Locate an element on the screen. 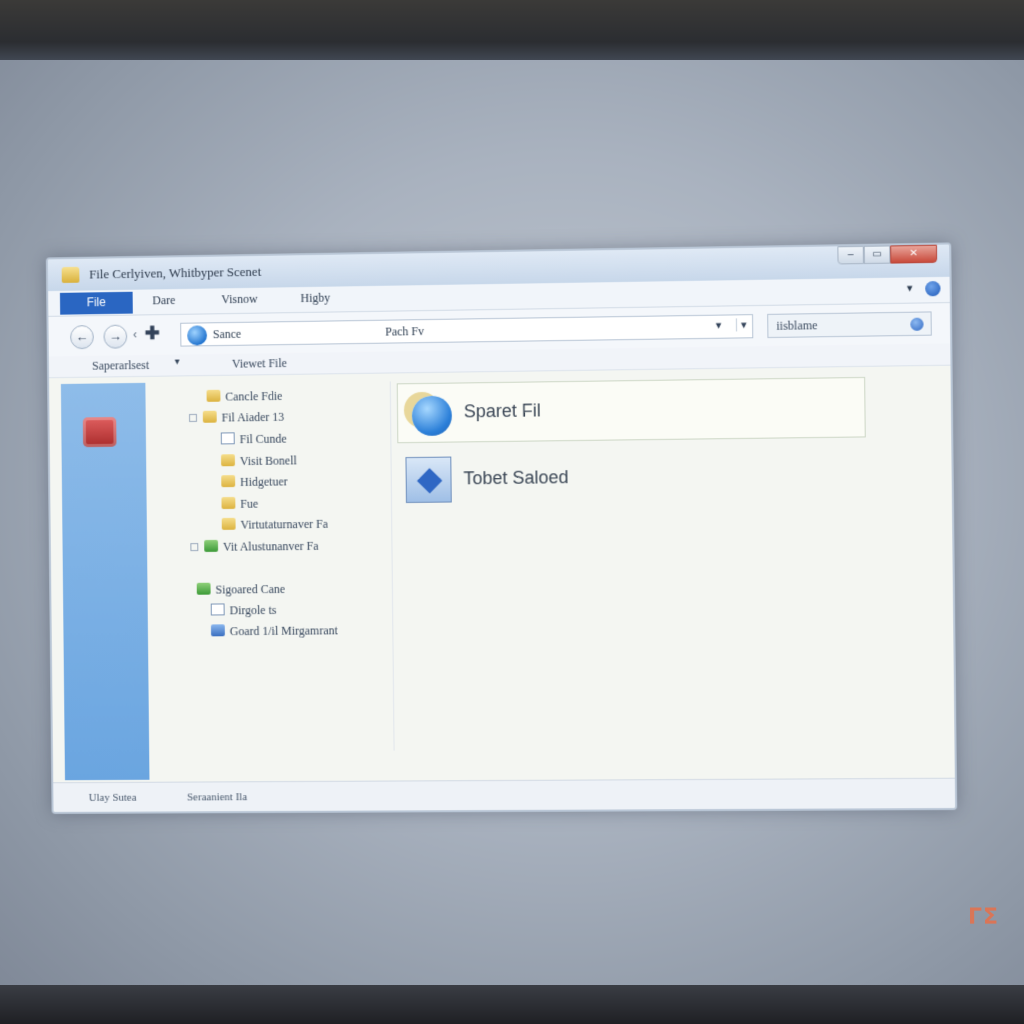  status-right: Seraanient Ila is located at coordinates (217, 797).